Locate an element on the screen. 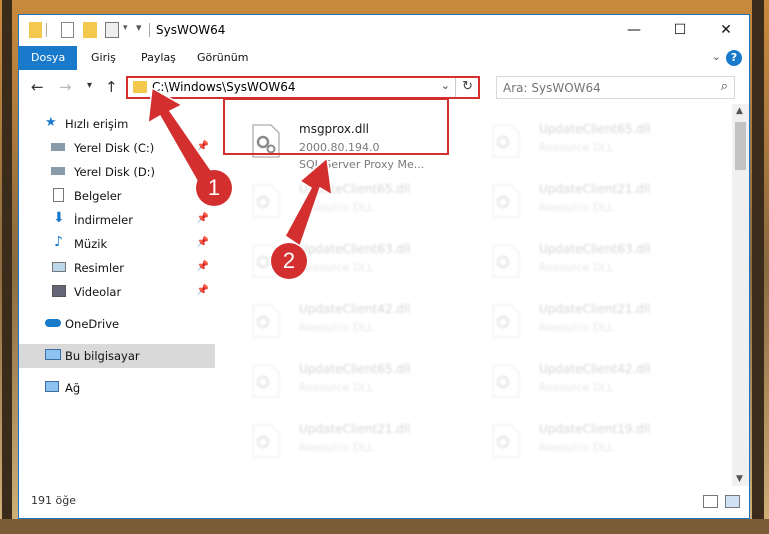 The width and height of the screenshot is (769, 534). computer-icon is located at coordinates (53, 354).